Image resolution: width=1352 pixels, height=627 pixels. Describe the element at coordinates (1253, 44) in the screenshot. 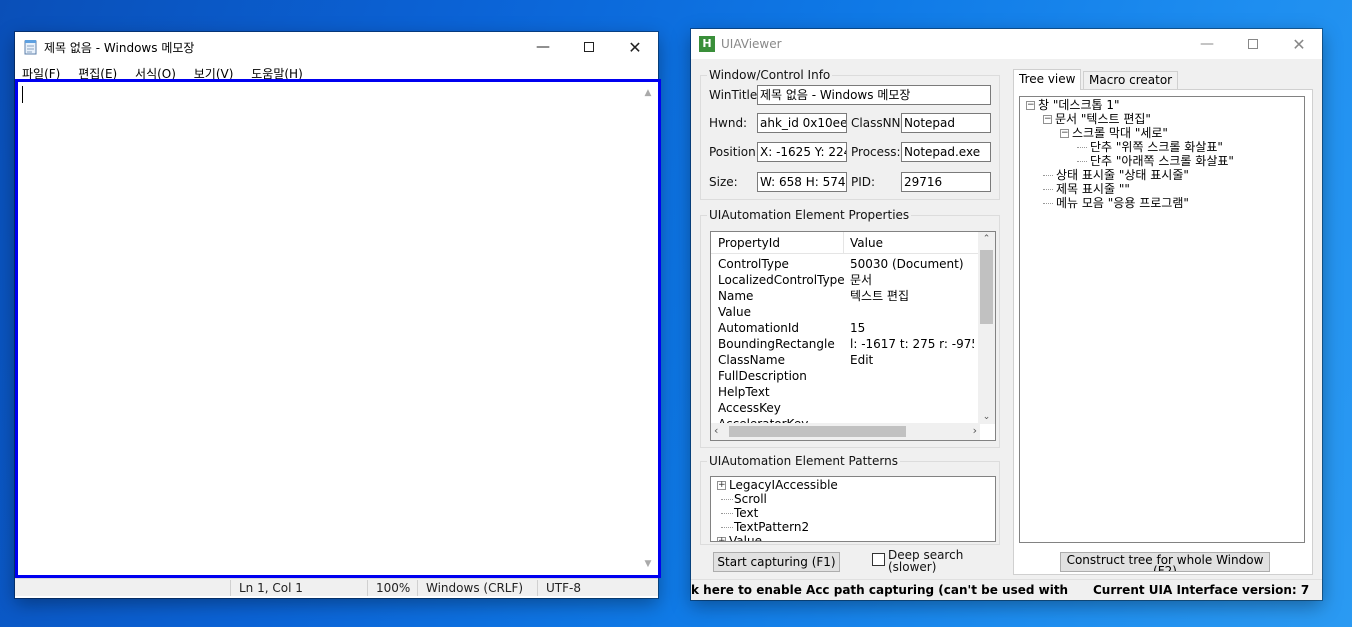

I see `uia-maximize-button` at that location.